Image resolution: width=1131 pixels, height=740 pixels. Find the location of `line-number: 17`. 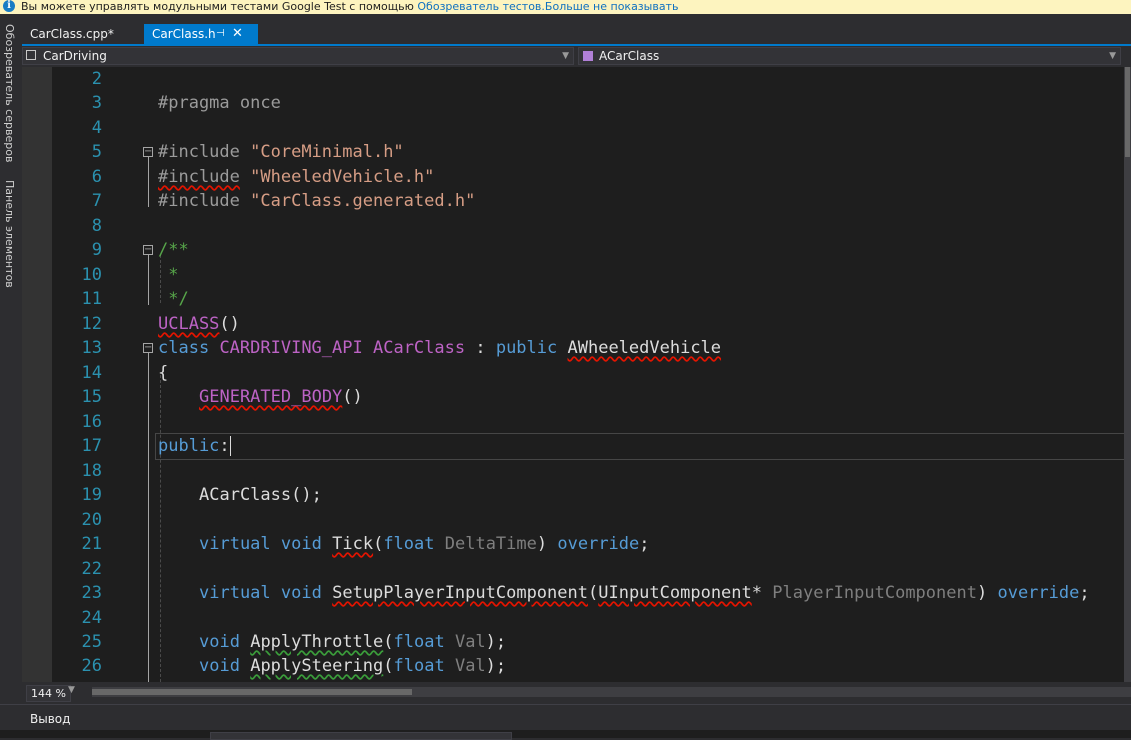

line-number: 17 is located at coordinates (91, 446).